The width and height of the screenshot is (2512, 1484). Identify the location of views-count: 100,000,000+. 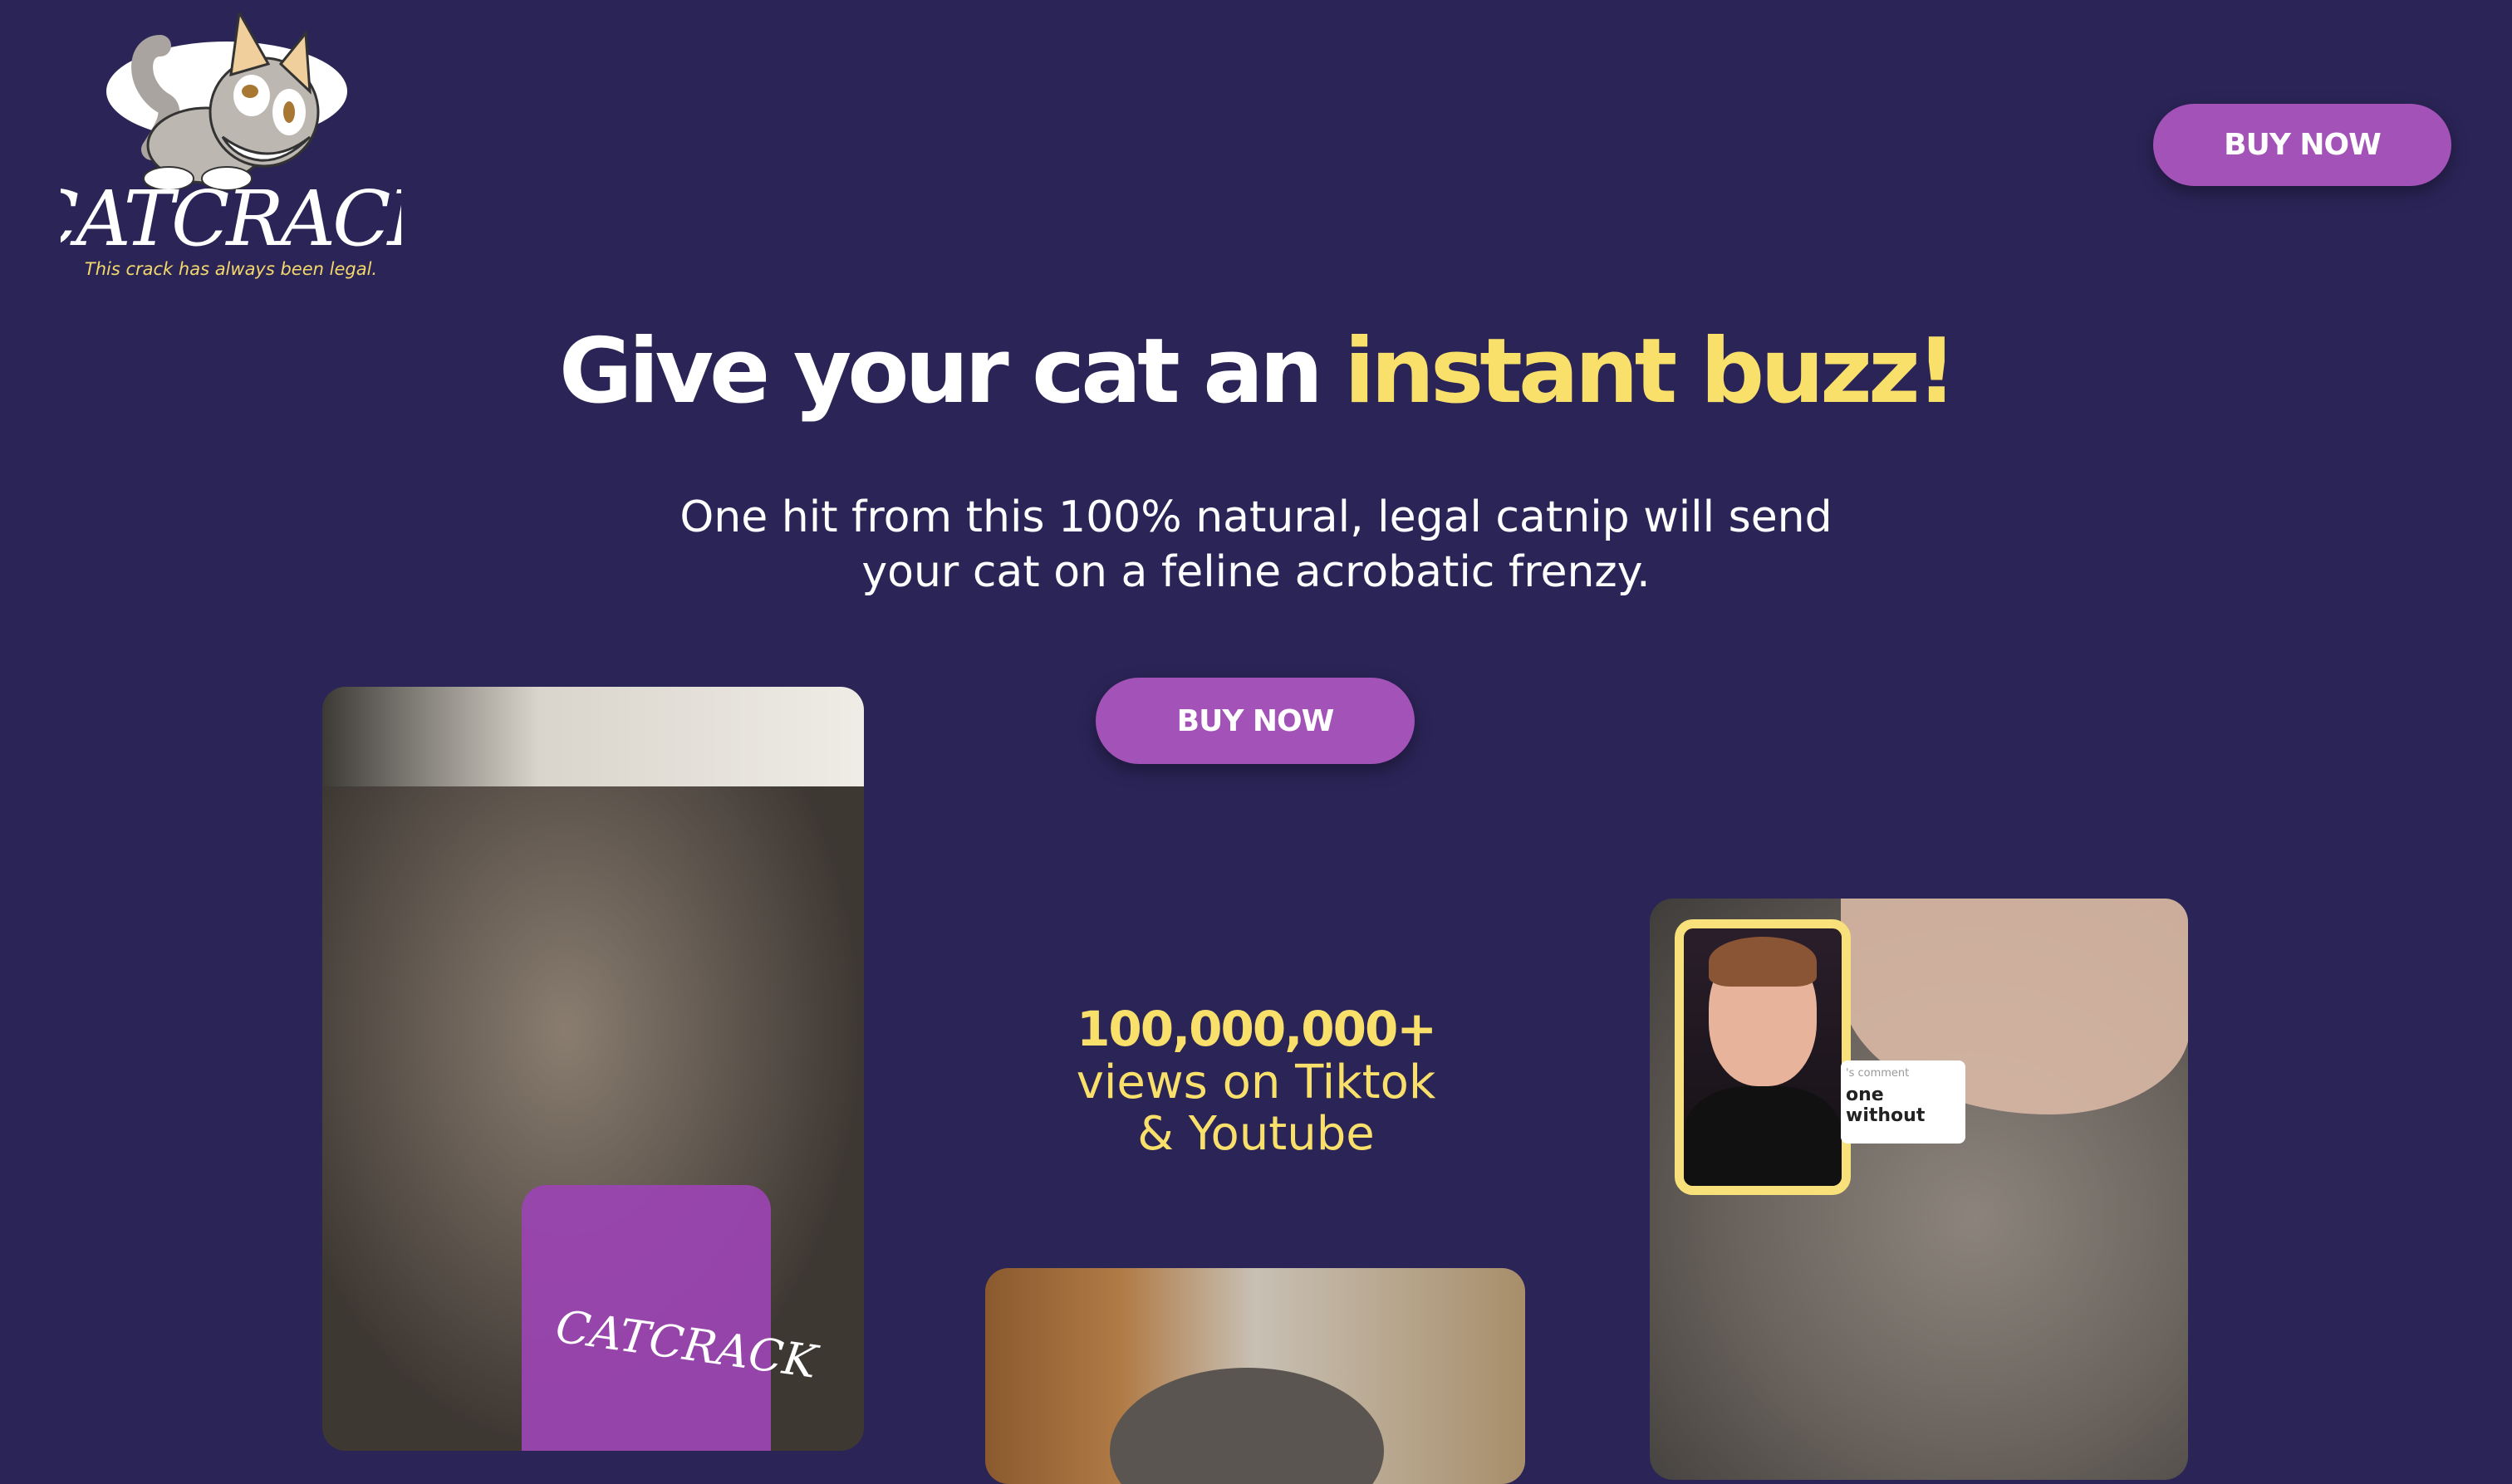
(1257, 1029).